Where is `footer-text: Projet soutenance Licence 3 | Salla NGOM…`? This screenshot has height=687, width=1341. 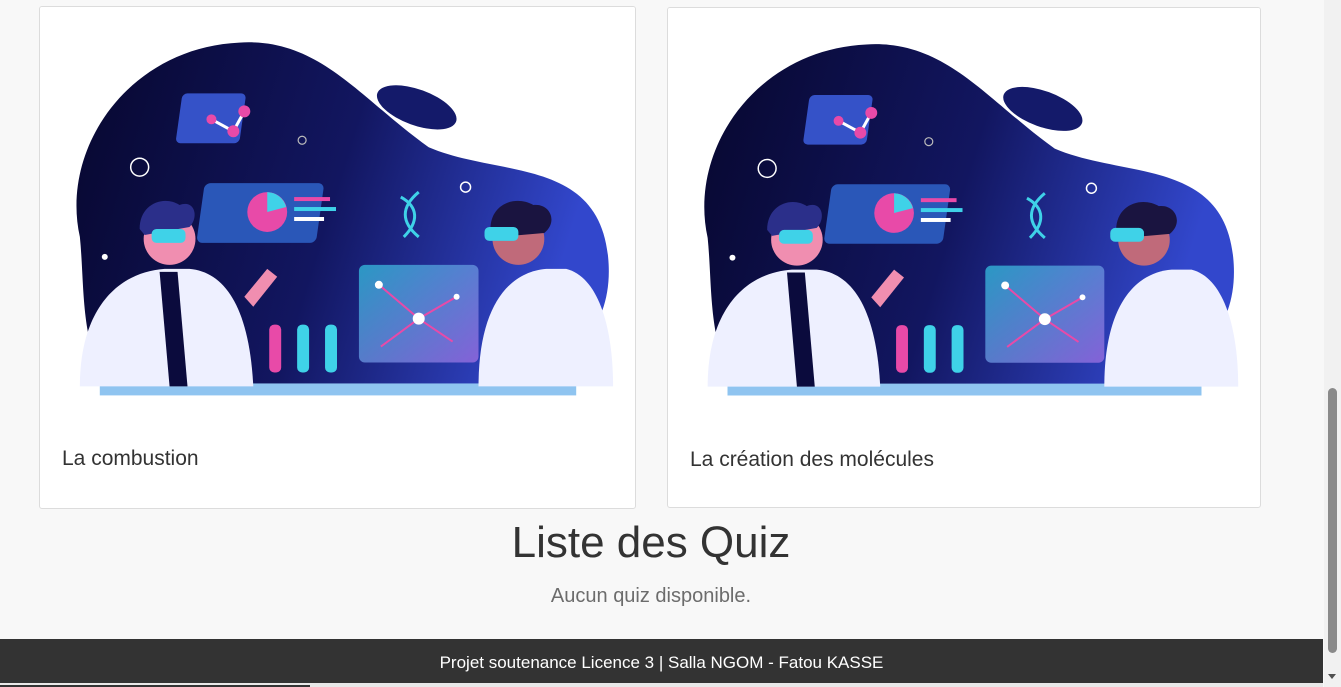 footer-text: Projet soutenance Licence 3 | Salla NGOM… is located at coordinates (661, 662).